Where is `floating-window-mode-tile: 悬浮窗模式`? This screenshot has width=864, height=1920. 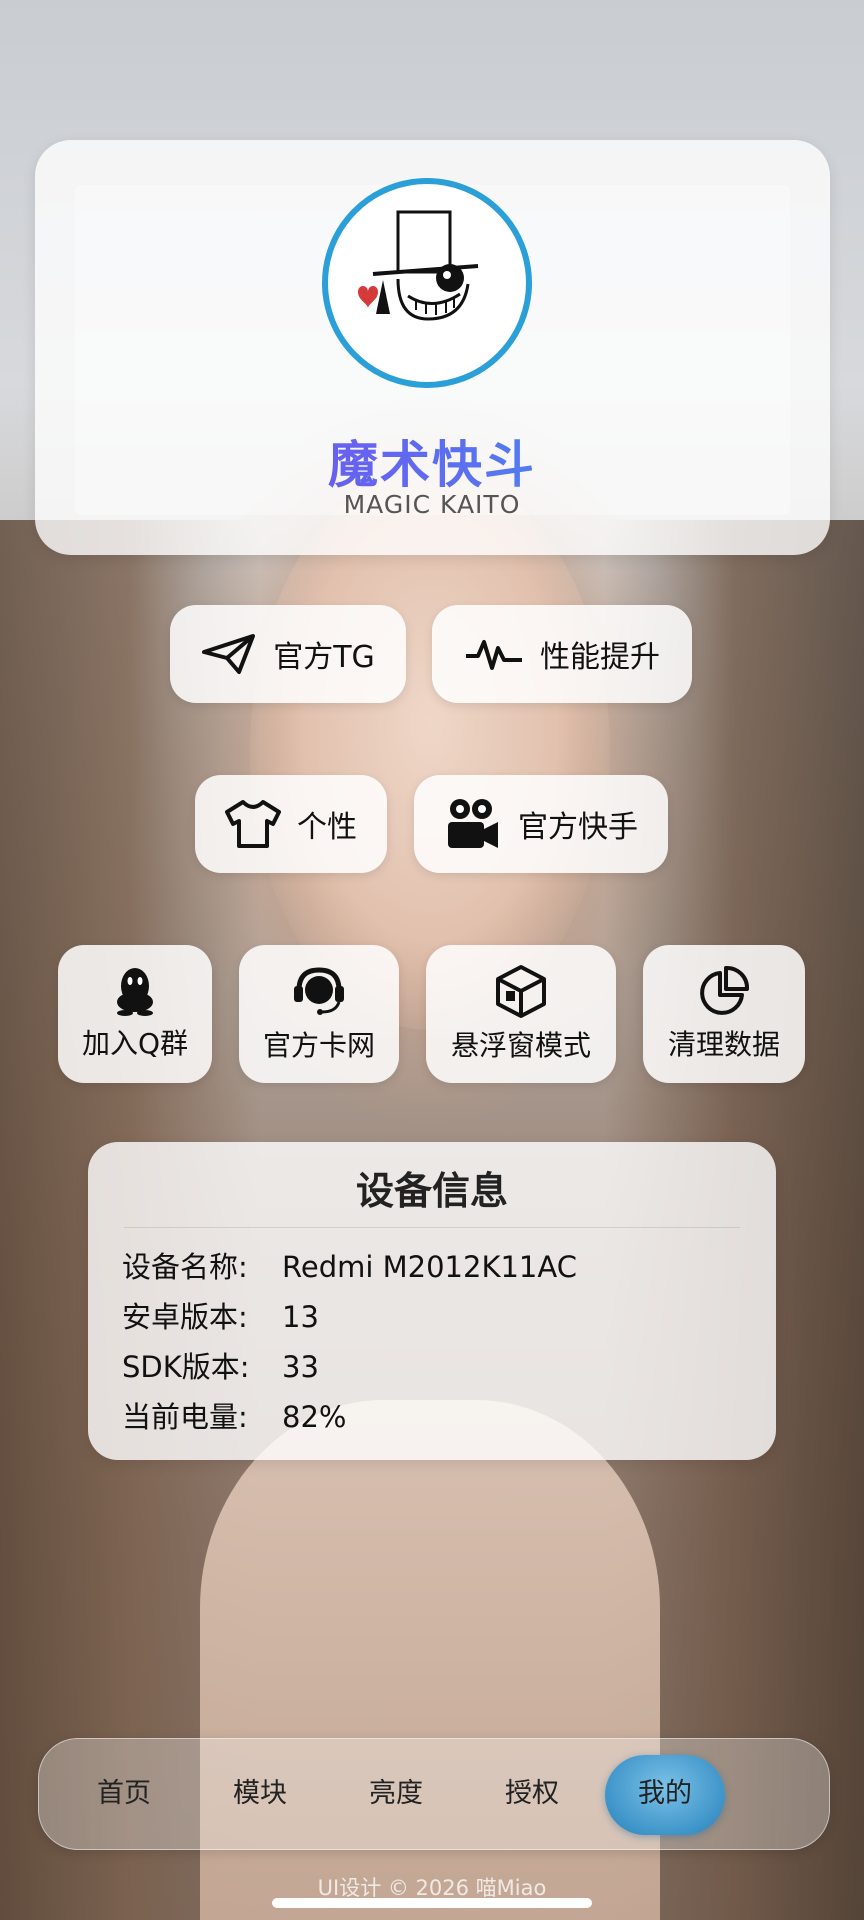
floating-window-mode-tile: 悬浮窗模式 is located at coordinates (521, 1014).